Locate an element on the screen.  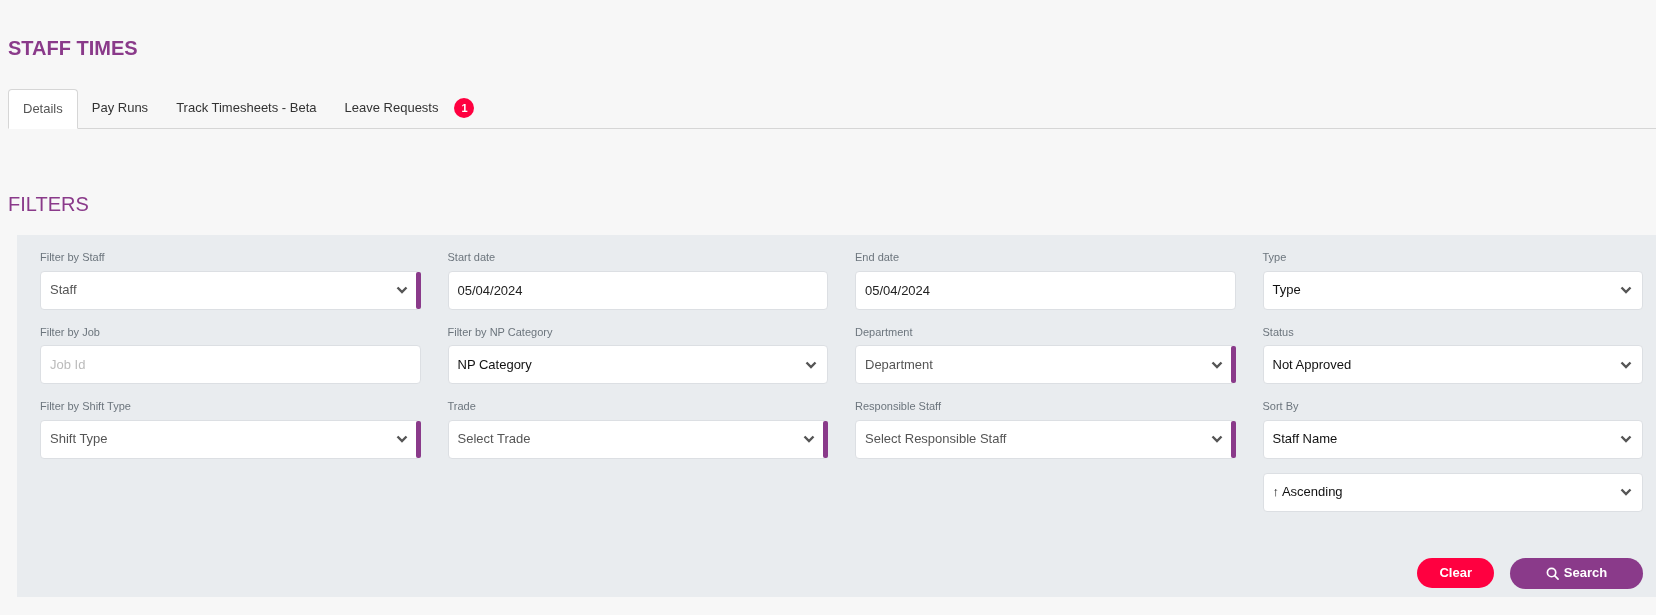
search-icon is located at coordinates (1552, 573).